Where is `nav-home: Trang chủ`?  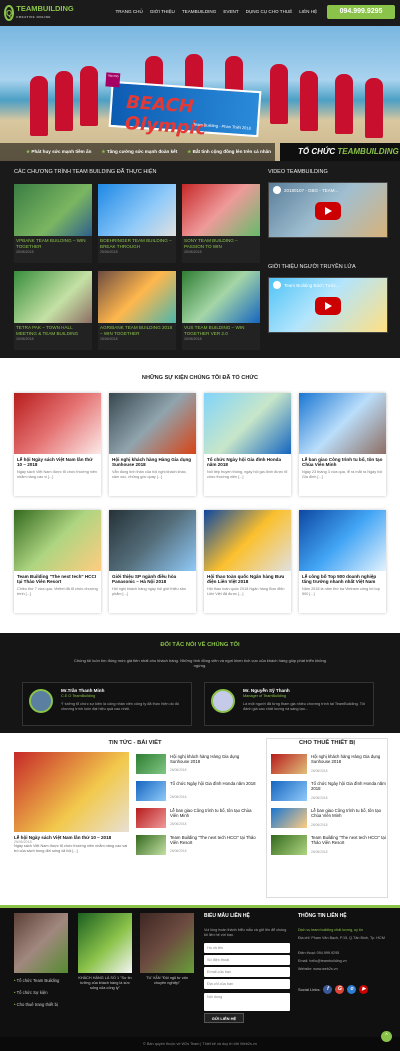
nav-home: Trang chủ is located at coordinates (129, 11).